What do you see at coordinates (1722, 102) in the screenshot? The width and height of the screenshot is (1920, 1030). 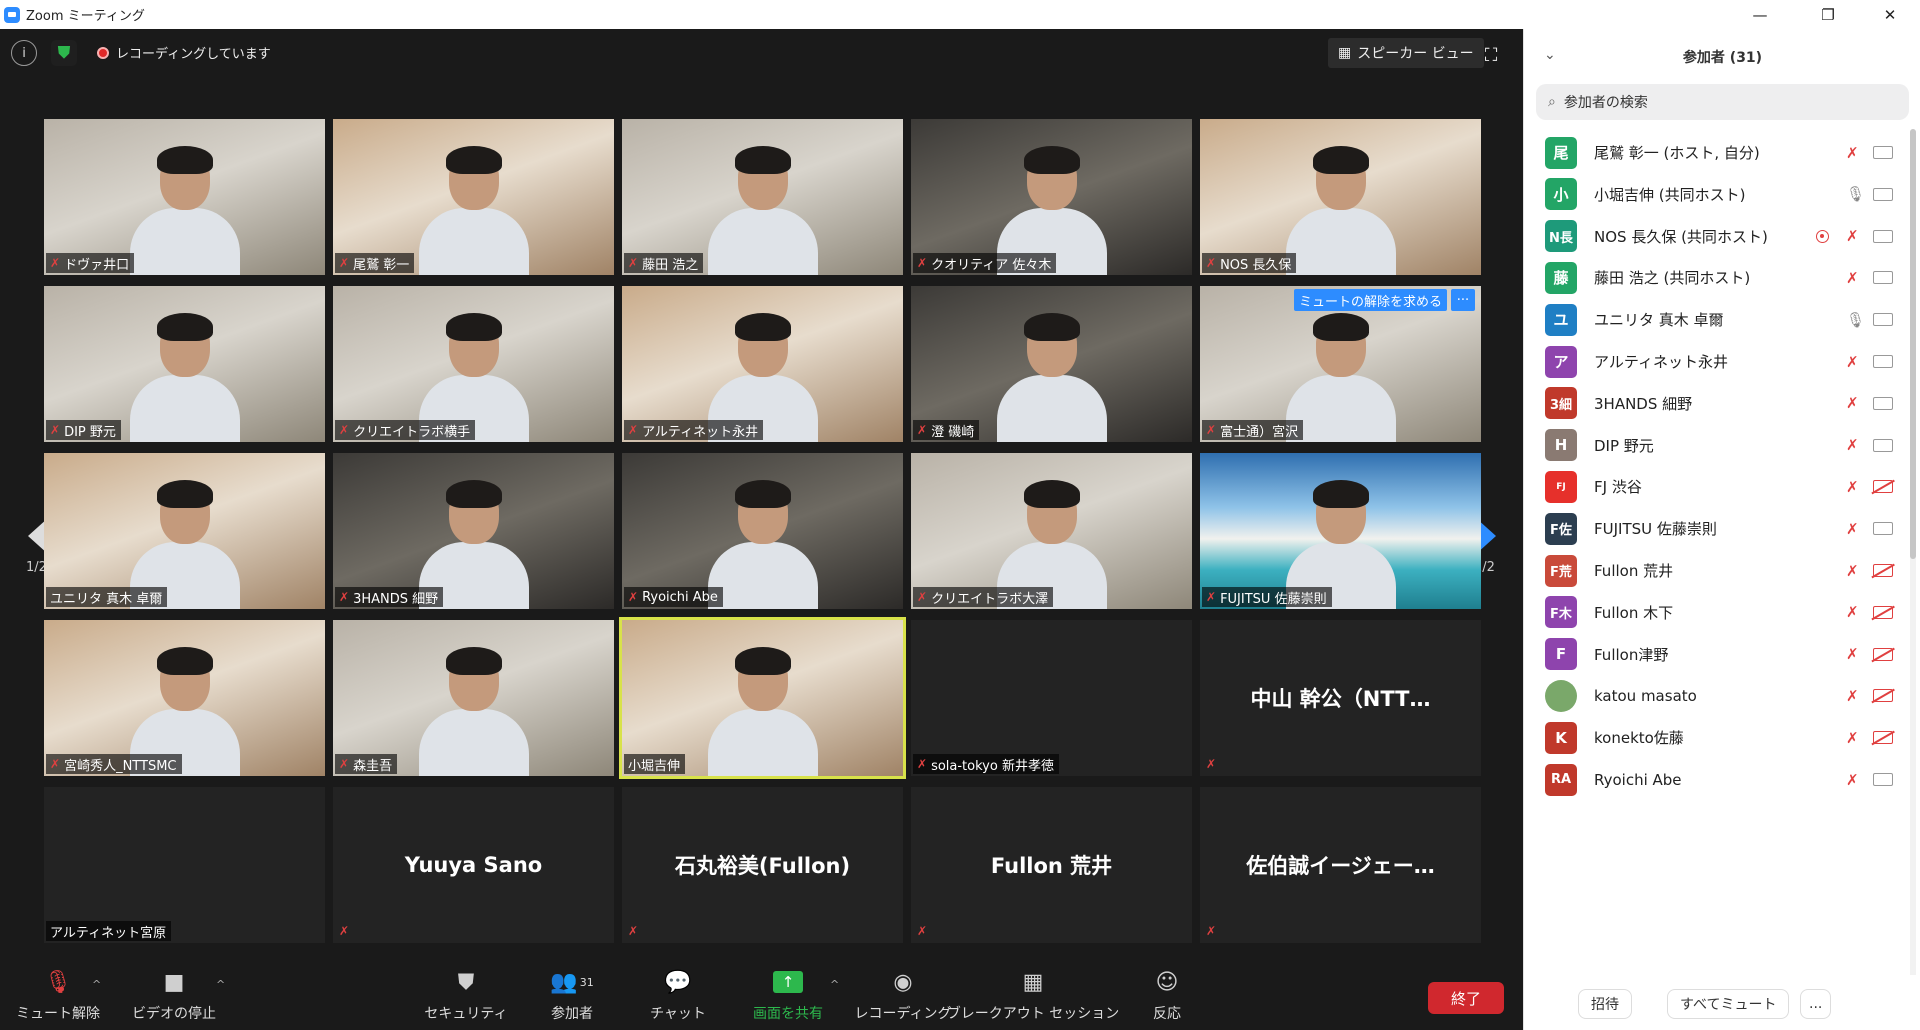 I see `participant-search-input: ⌕ 参加者の検索` at bounding box center [1722, 102].